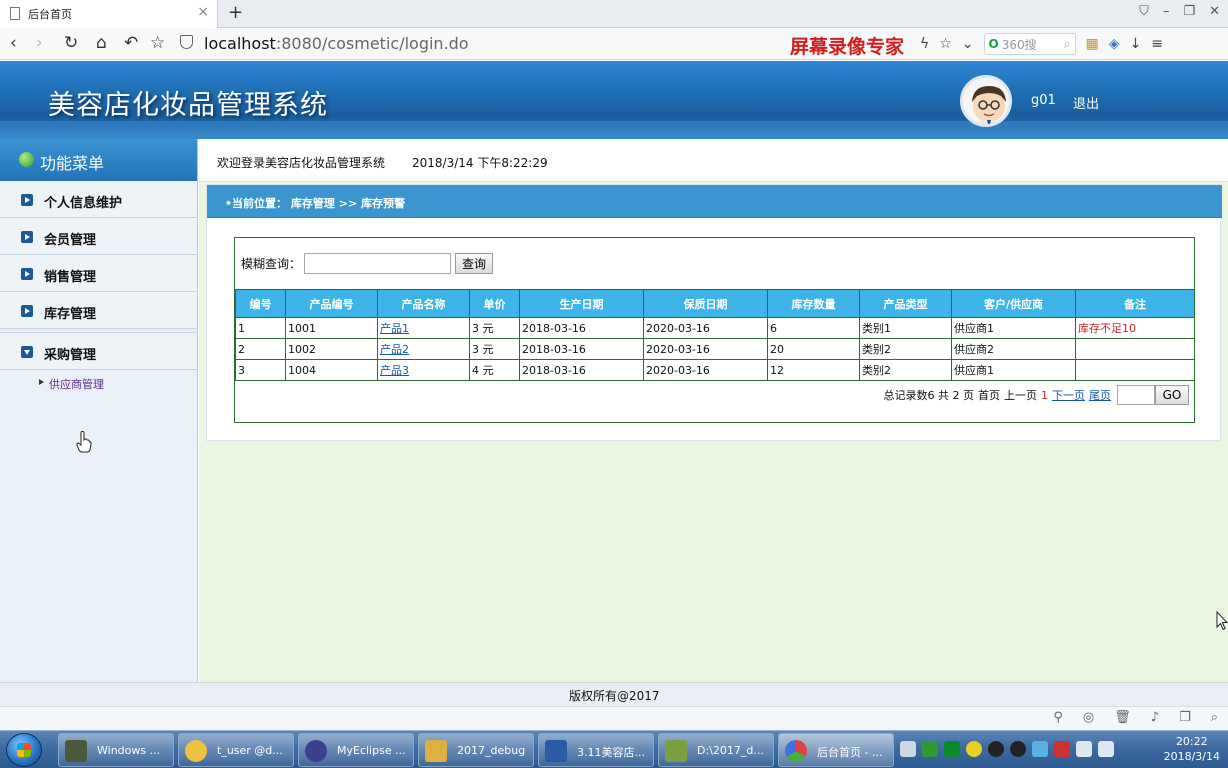  Describe the element at coordinates (1214, 11) in the screenshot. I see `close-icon: ✕` at that location.